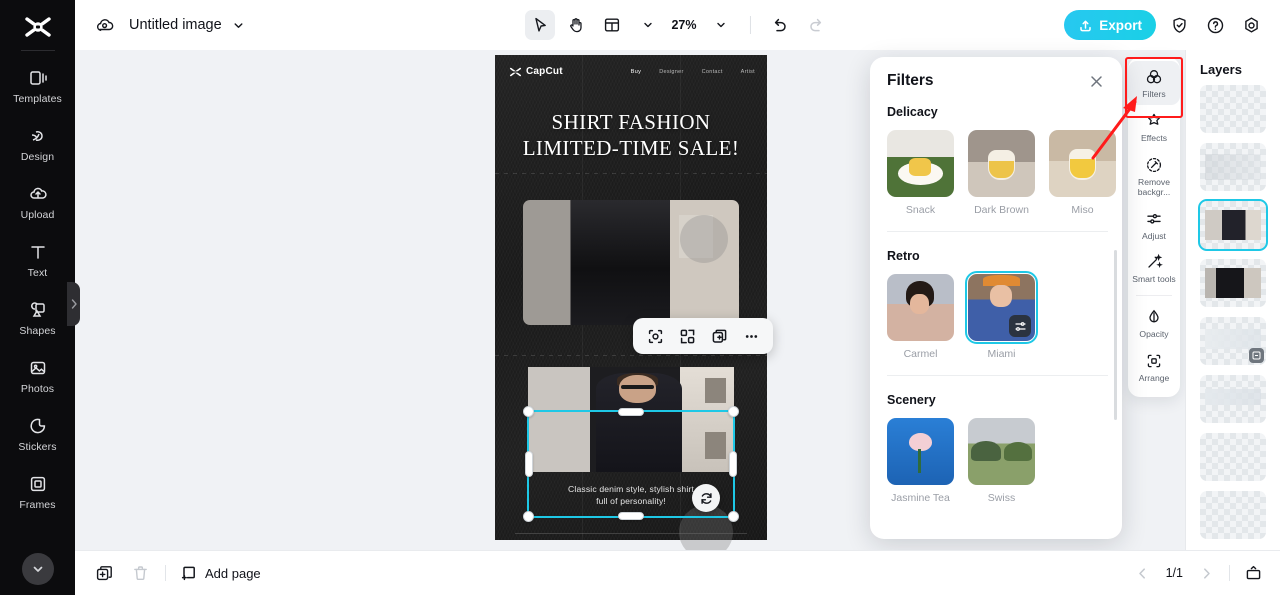 This screenshot has height=595, width=1280. Describe the element at coordinates (712, 71) in the screenshot. I see `poster-nav-item: Contact` at that location.